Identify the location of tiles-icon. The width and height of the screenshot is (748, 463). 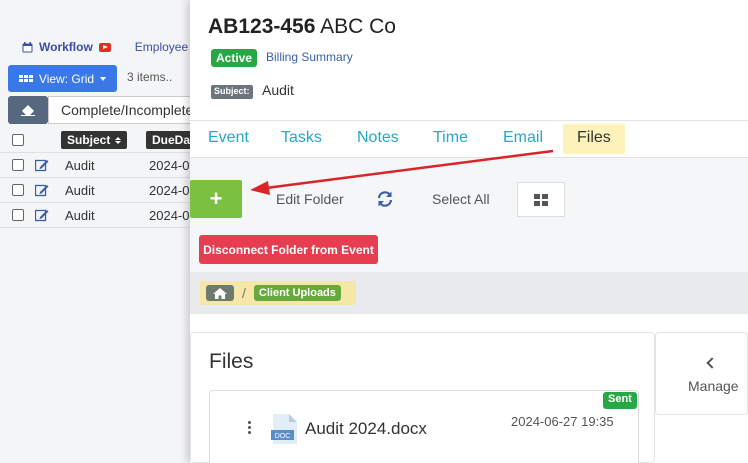
(541, 199).